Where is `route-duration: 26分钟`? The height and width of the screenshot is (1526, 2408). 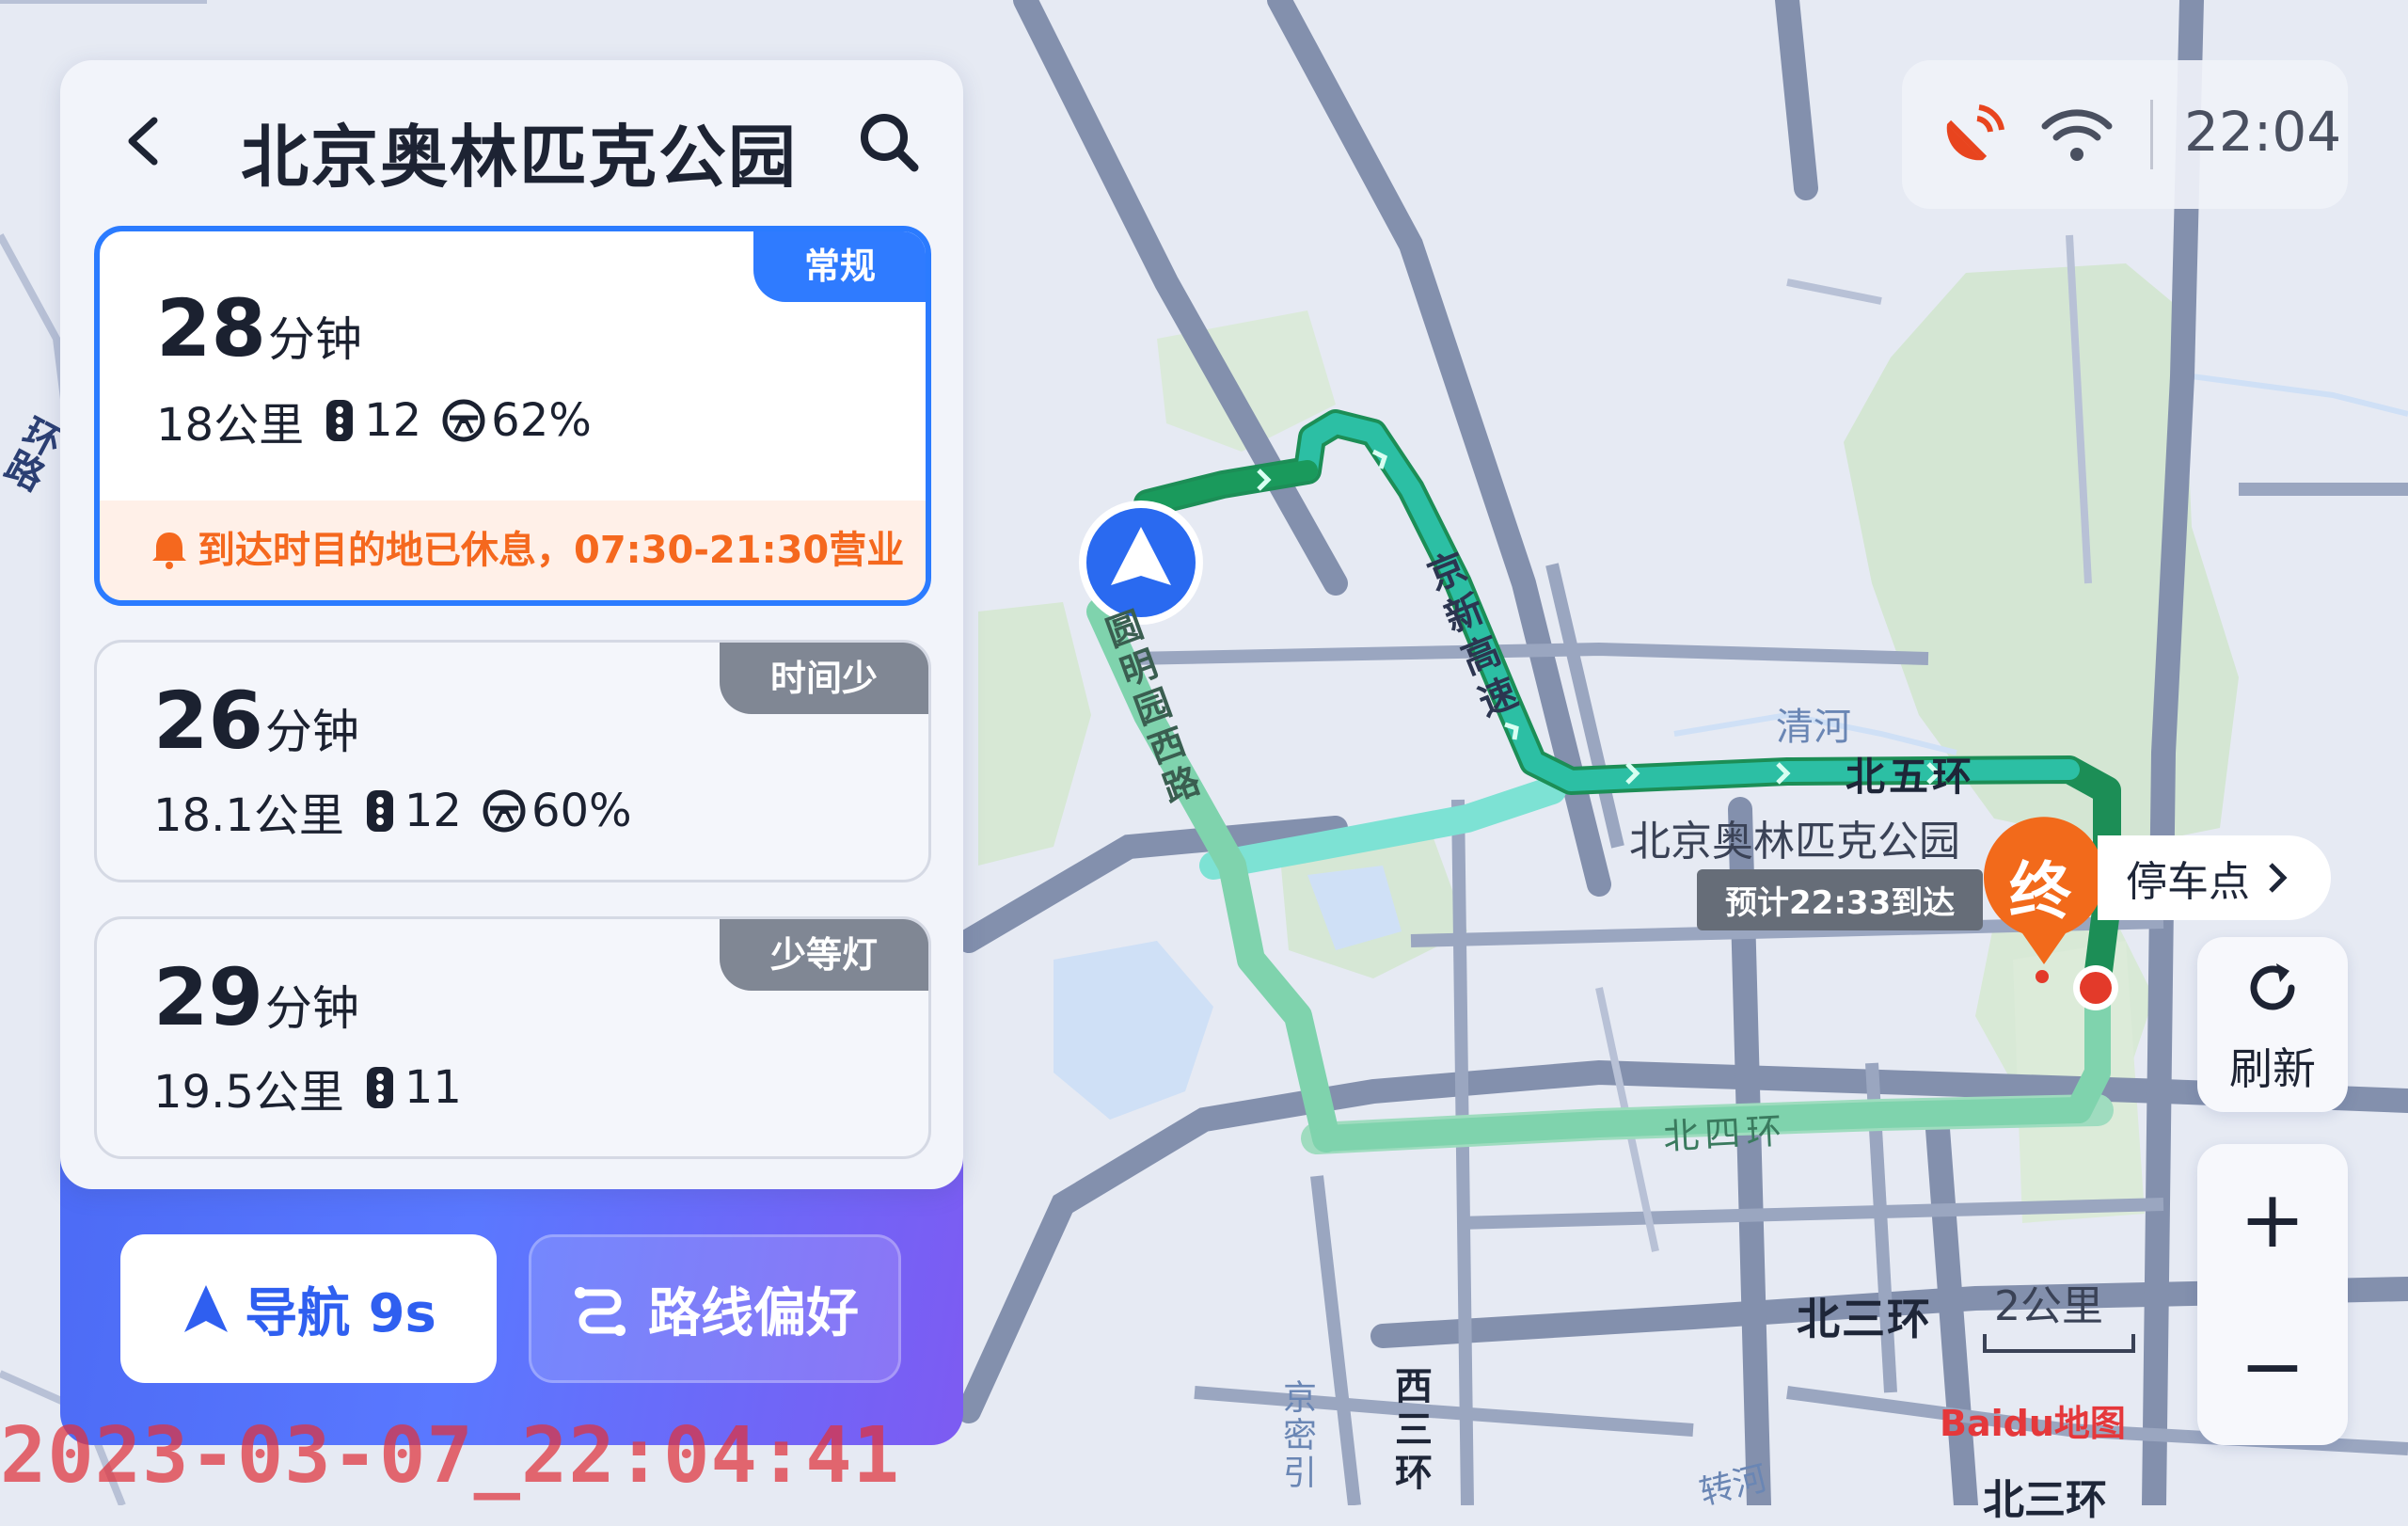 route-duration: 26分钟 is located at coordinates (256, 721).